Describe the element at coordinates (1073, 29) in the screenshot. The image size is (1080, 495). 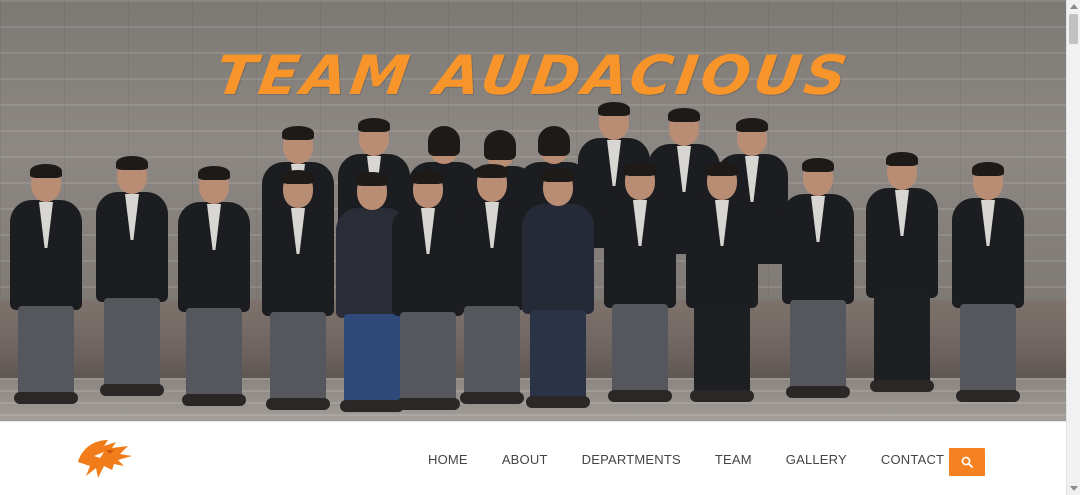
I see `scrollbar-thumb` at that location.